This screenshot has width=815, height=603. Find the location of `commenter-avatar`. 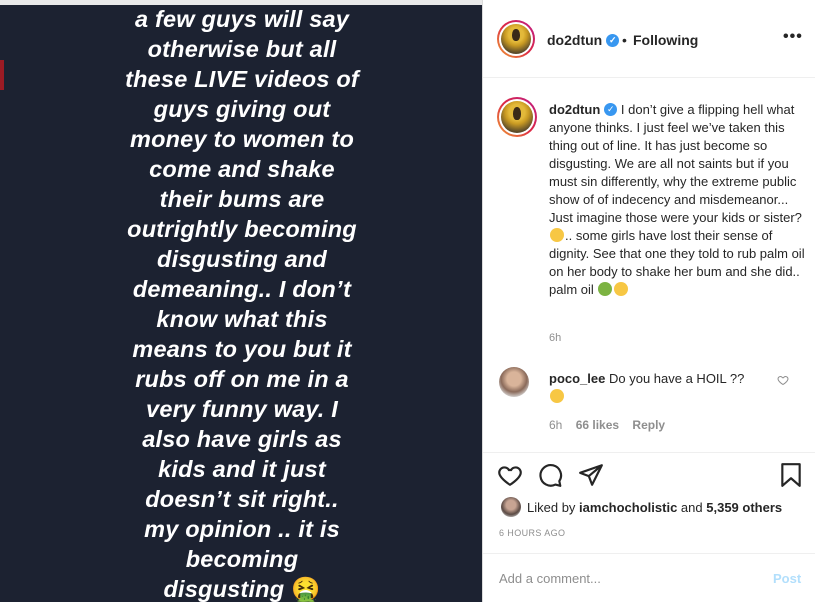

commenter-avatar is located at coordinates (514, 382).